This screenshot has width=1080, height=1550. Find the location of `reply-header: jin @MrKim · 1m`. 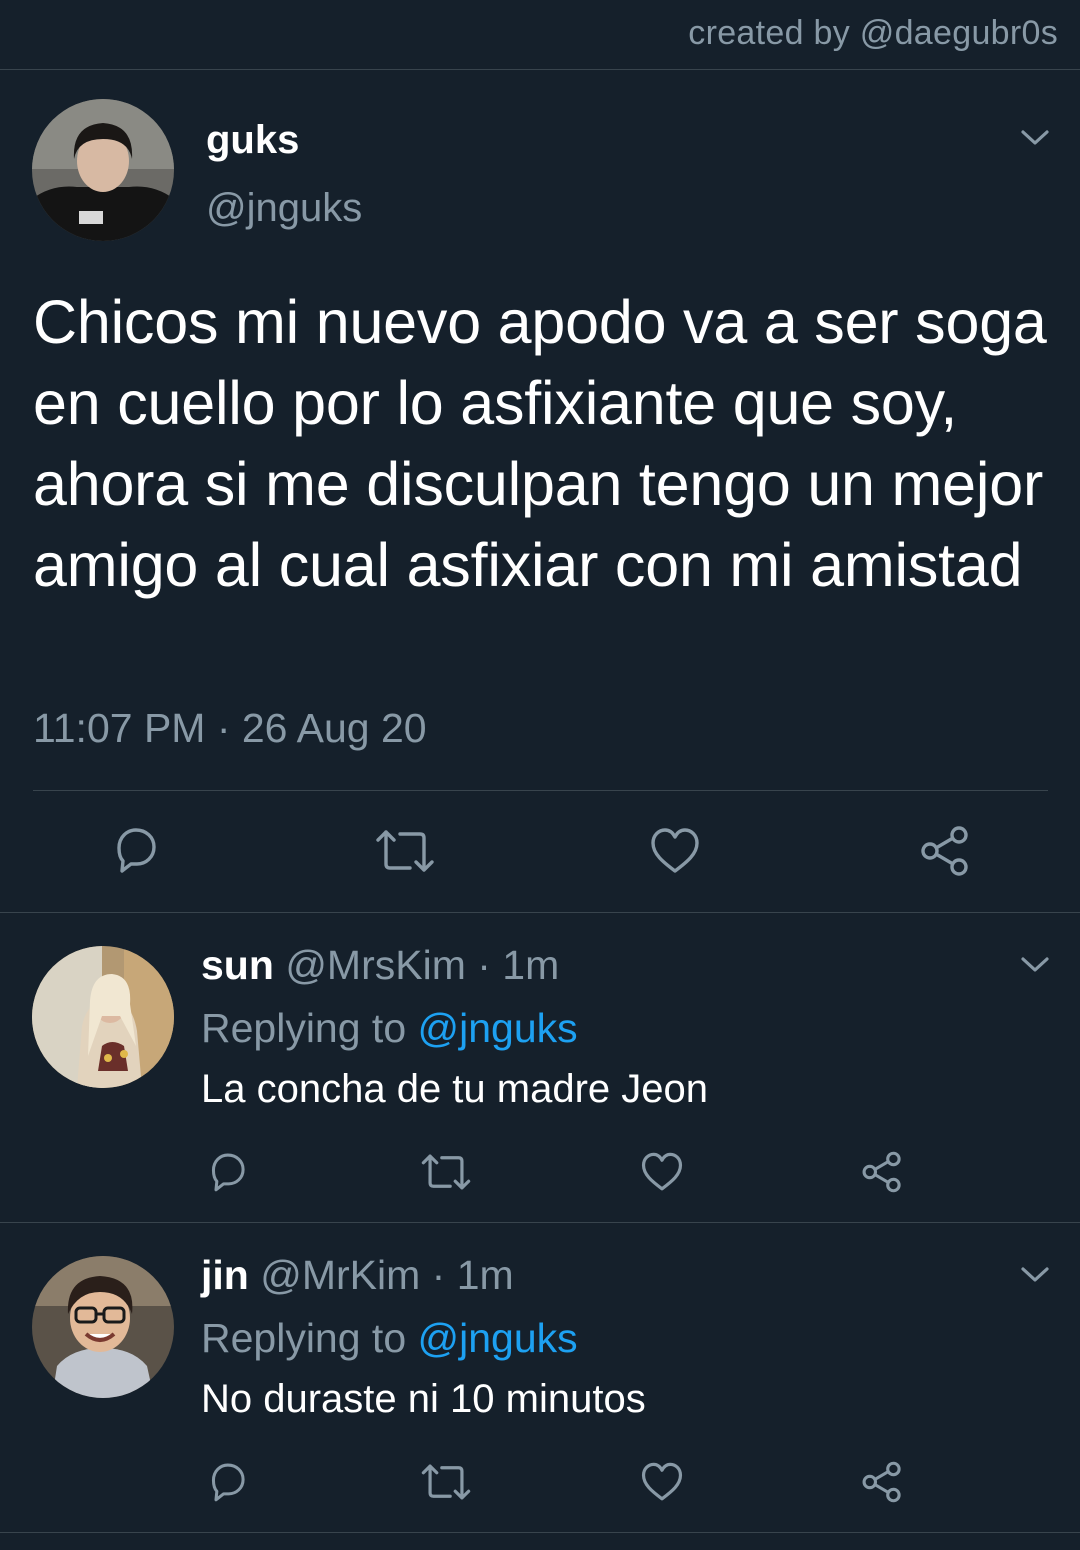

reply-header: jin @MrKim · 1m is located at coordinates (357, 1275).